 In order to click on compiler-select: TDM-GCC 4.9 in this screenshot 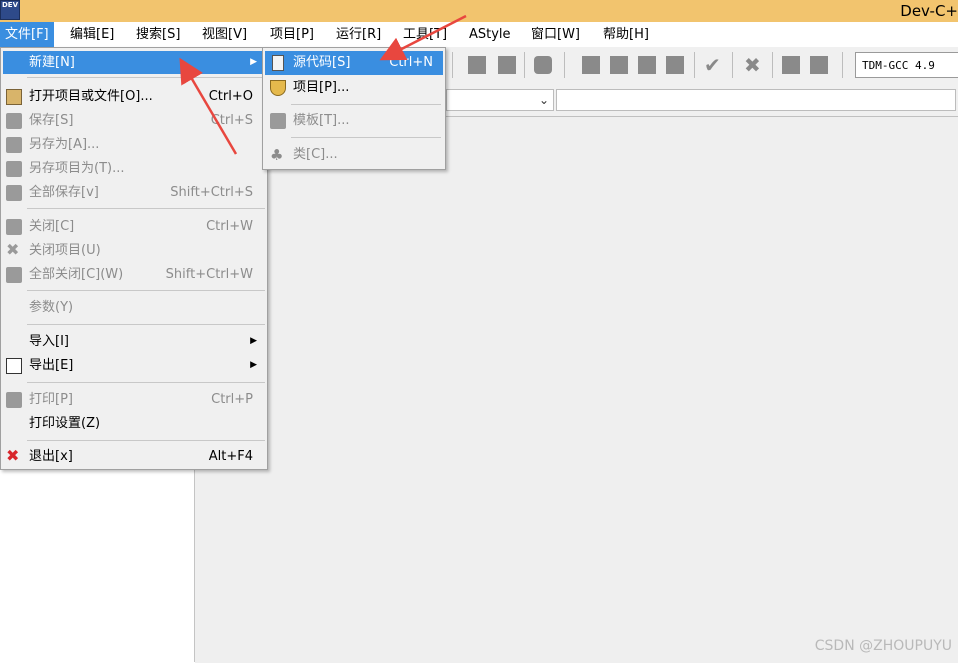, I will do `click(906, 65)`.